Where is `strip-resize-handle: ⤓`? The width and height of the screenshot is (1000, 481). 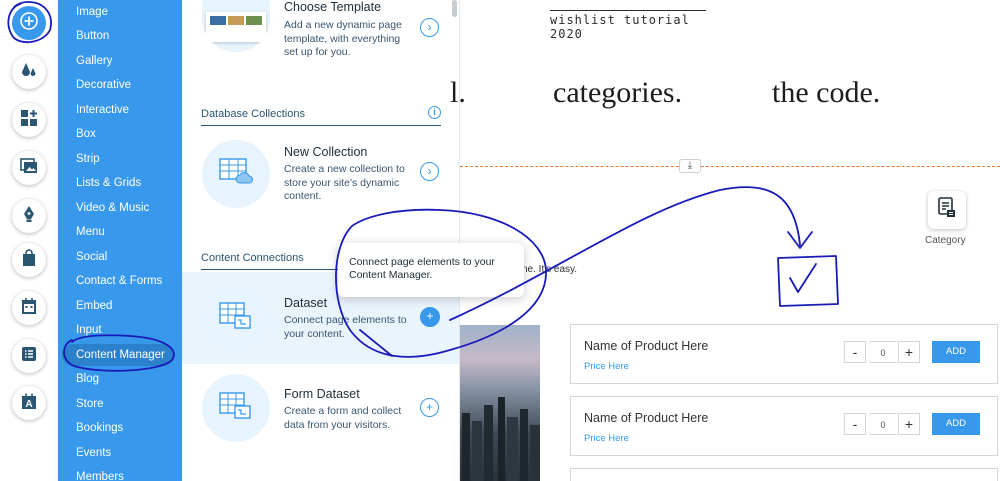 strip-resize-handle: ⤓ is located at coordinates (690, 166).